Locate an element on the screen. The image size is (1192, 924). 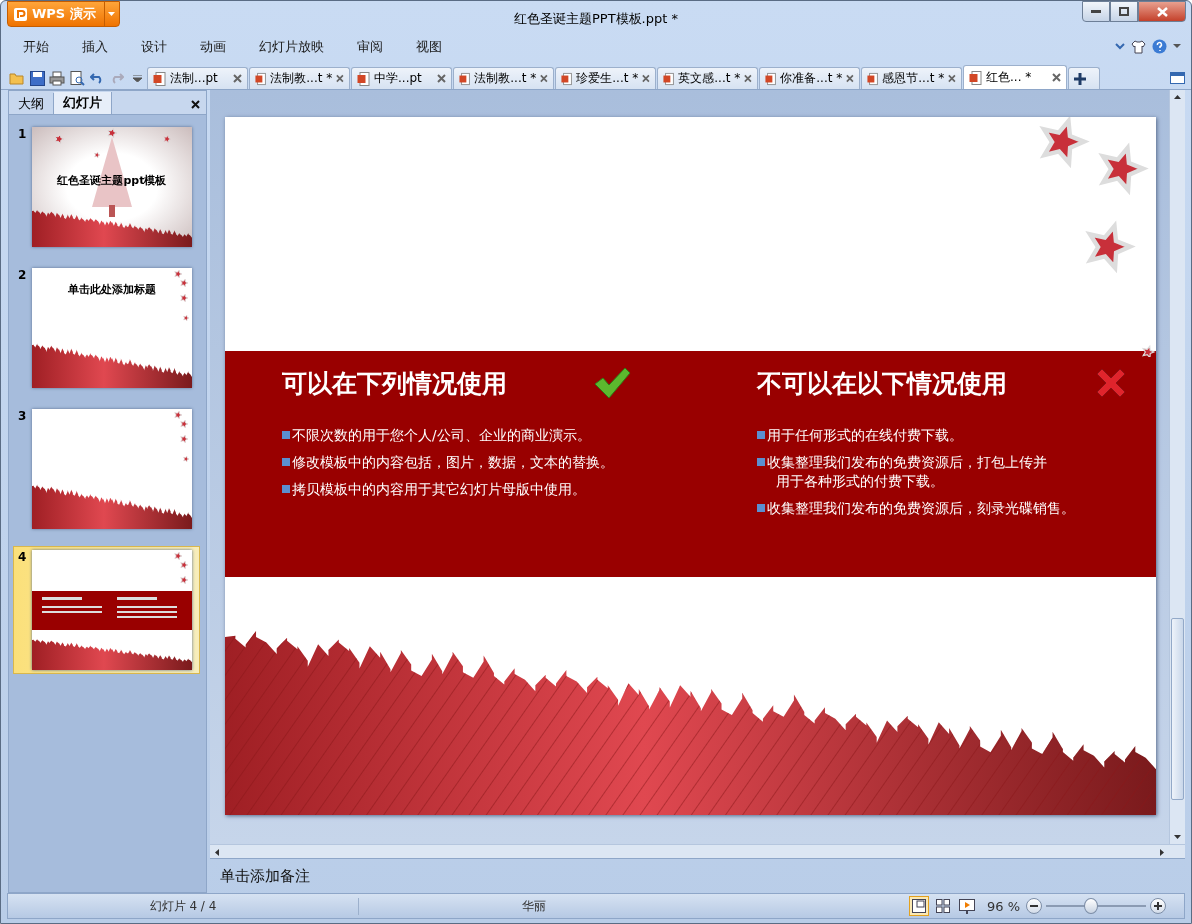
maximize-icon is located at coordinates (1124, 11).